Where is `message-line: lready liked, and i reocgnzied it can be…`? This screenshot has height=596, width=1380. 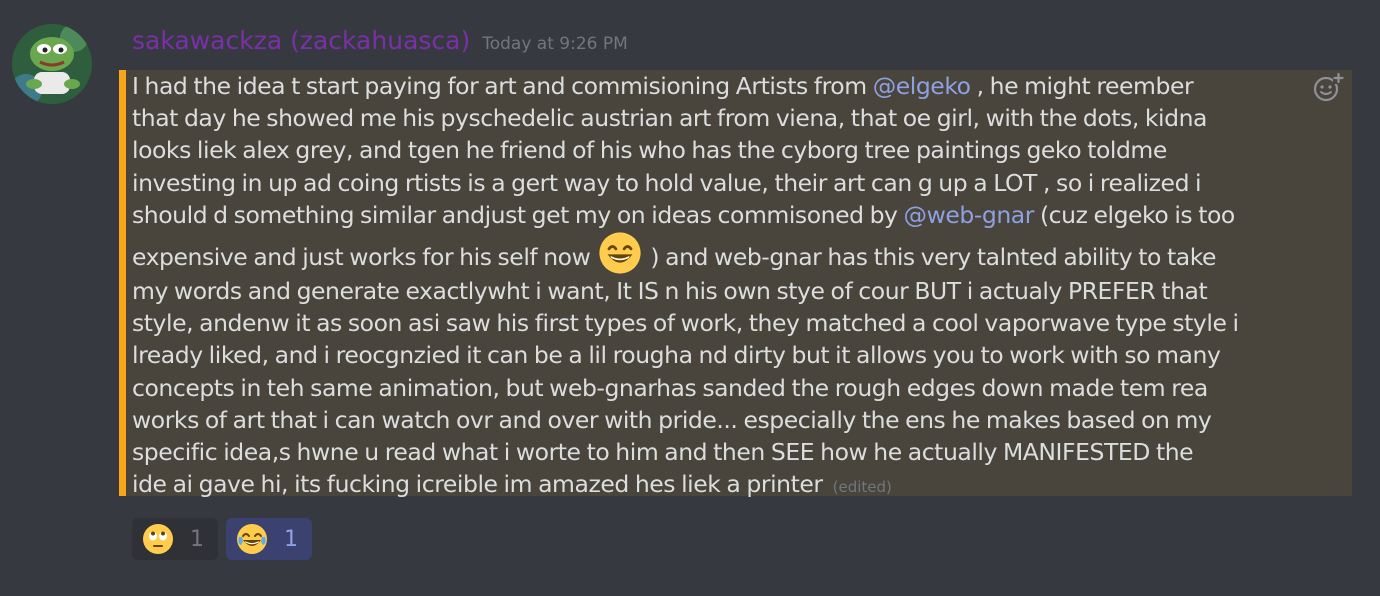
message-line: lready liked, and i reocgnzied it can be… is located at coordinates (740, 355).